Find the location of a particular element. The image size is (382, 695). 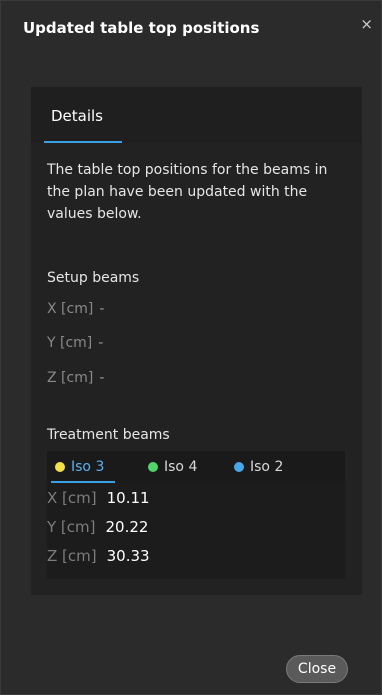

title-bar: Updated table top positions × is located at coordinates (191, 27).